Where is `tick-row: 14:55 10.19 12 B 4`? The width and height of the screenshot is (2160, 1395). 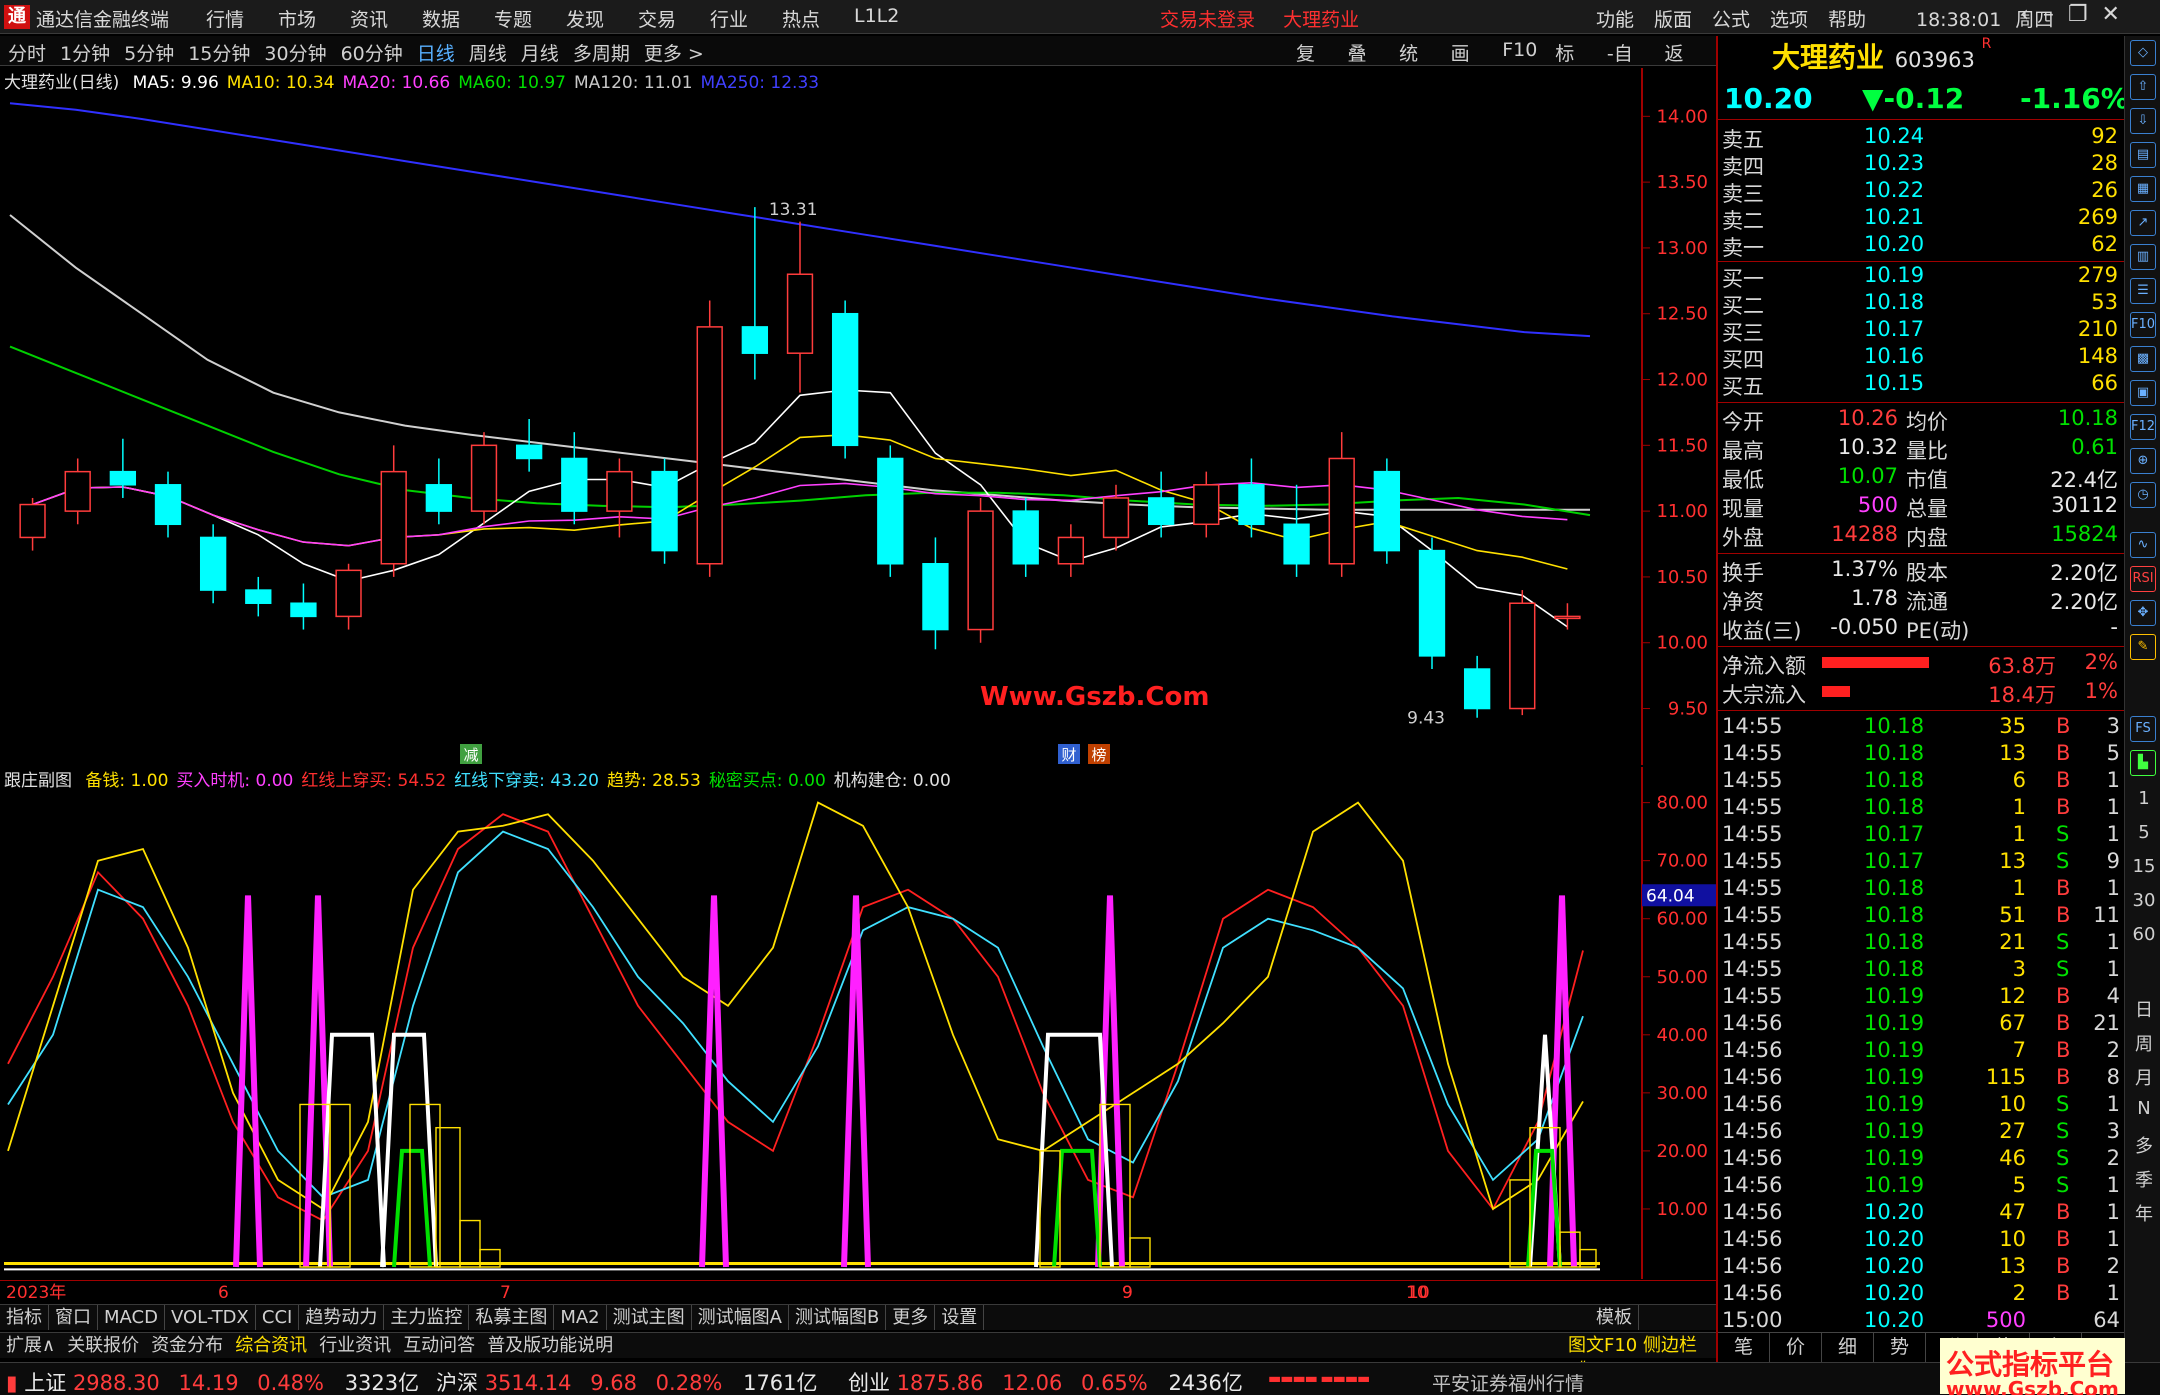 tick-row: 14:55 10.19 12 B 4 is located at coordinates (1921, 997).